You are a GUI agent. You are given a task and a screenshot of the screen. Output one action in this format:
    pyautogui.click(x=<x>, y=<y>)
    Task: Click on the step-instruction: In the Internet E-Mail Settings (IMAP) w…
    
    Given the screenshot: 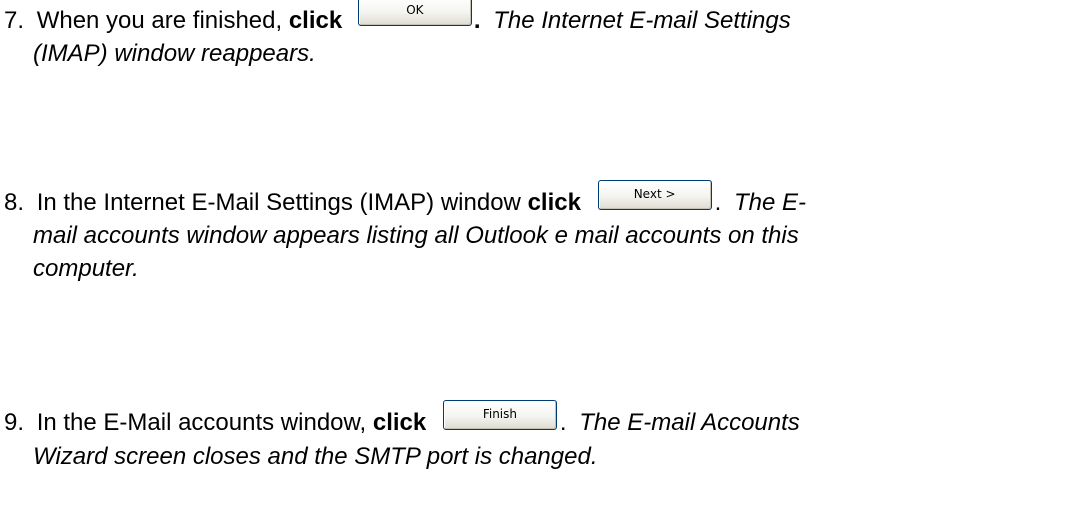 What is the action you would take?
    pyautogui.click(x=282, y=202)
    